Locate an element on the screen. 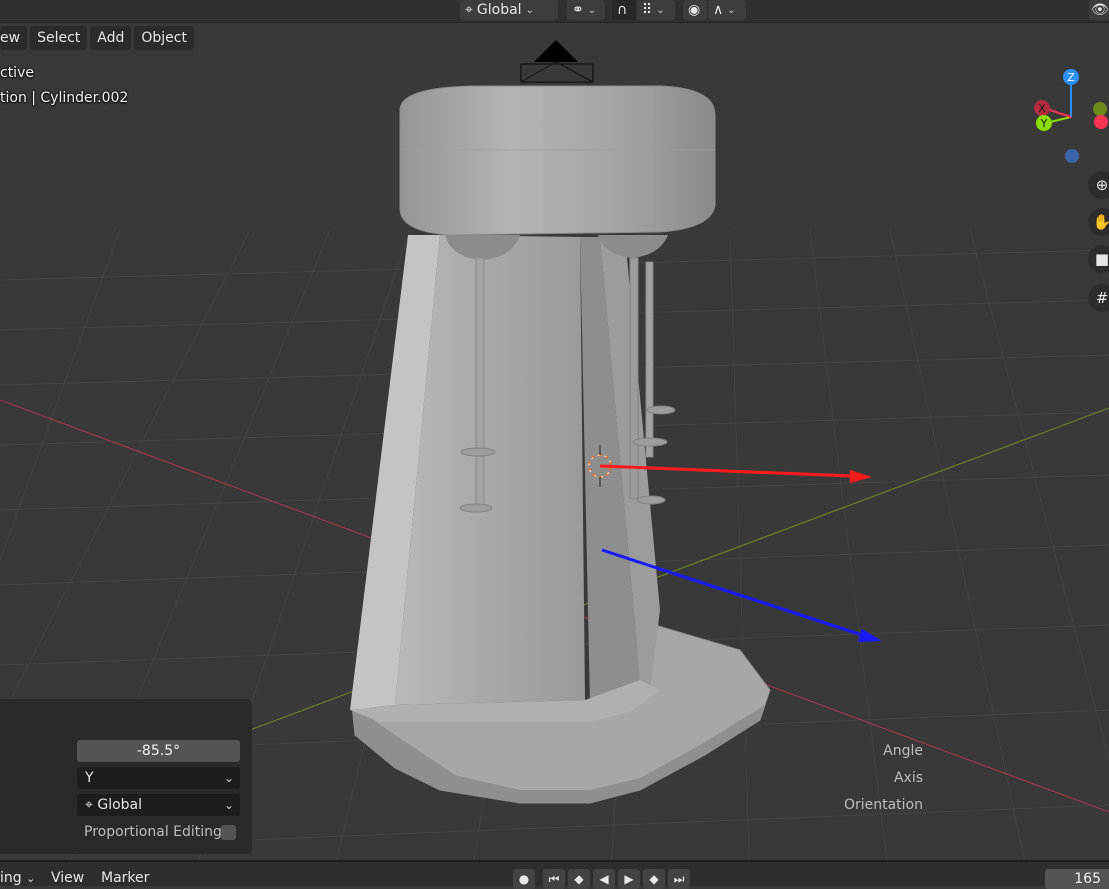 This screenshot has height=889, width=1109. falloff-icon: ∧ is located at coordinates (718, 10).